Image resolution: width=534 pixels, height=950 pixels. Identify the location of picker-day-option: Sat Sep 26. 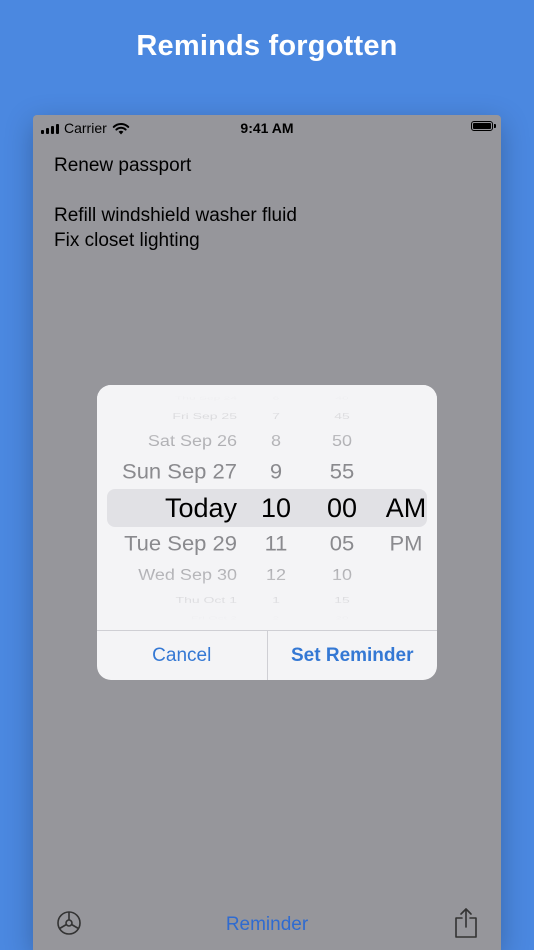
(172, 441).